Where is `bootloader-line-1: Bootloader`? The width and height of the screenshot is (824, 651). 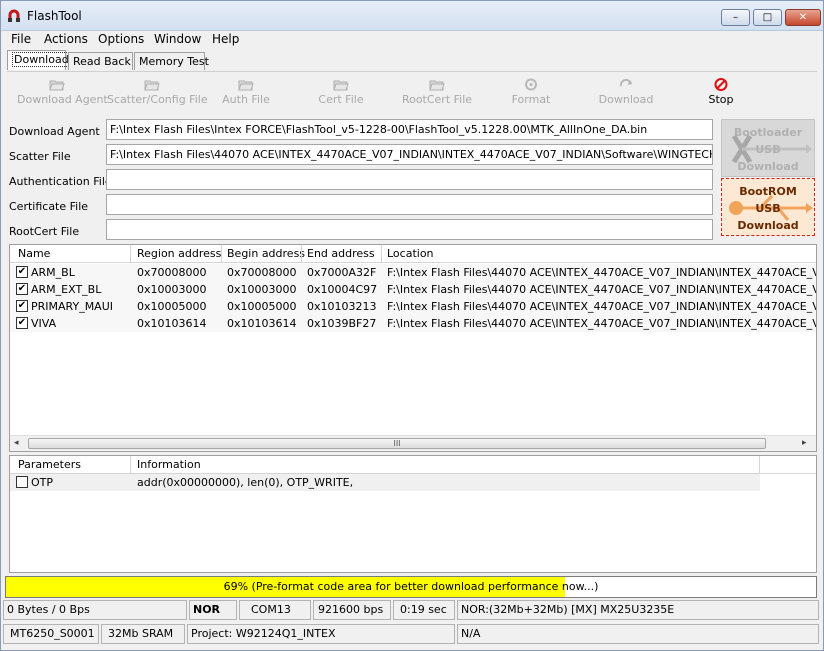 bootloader-line-1: Bootloader is located at coordinates (768, 132).